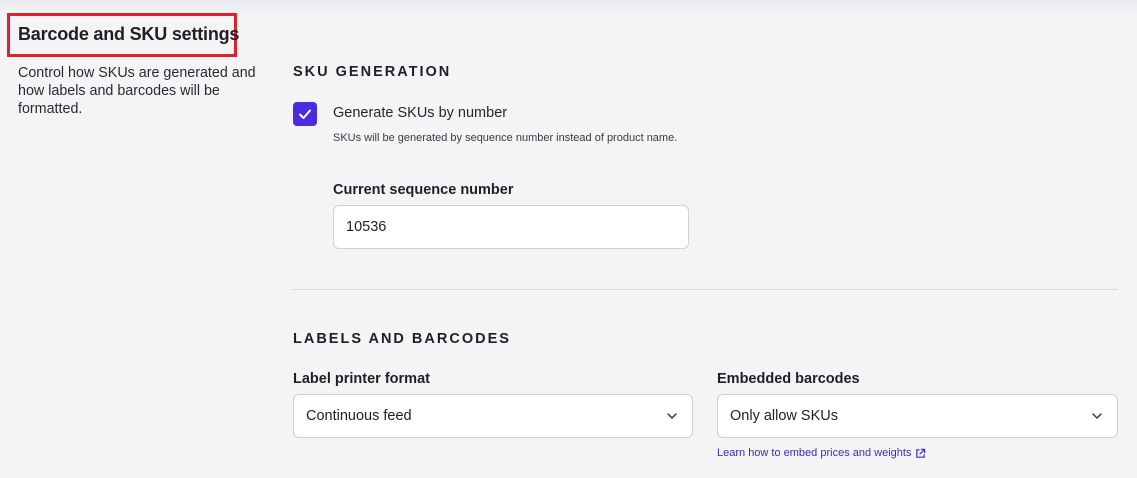 This screenshot has height=478, width=1137. I want to click on embed-help-link-text: Learn how to embed prices and weights, so click(814, 453).